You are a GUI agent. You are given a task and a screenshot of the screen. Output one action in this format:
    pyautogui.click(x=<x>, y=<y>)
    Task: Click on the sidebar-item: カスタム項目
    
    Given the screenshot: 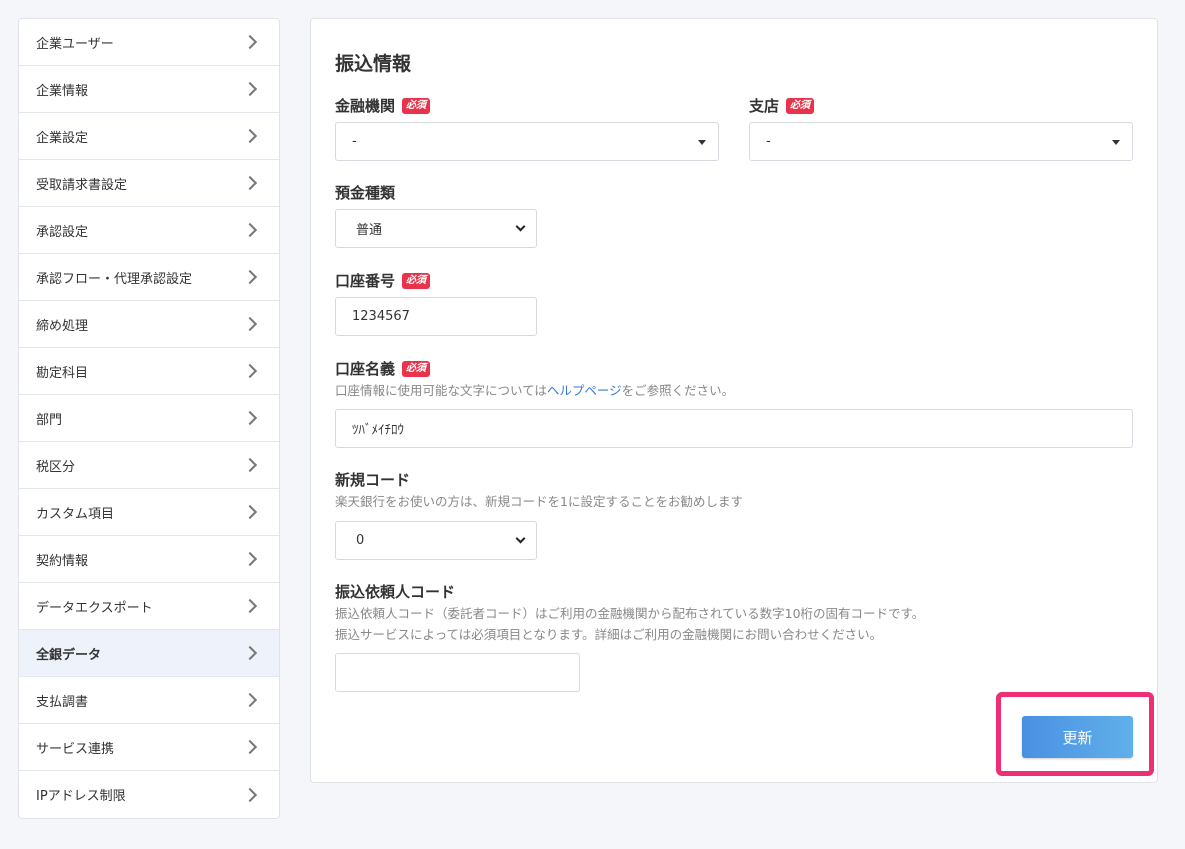 What is the action you would take?
    pyautogui.click(x=149, y=512)
    